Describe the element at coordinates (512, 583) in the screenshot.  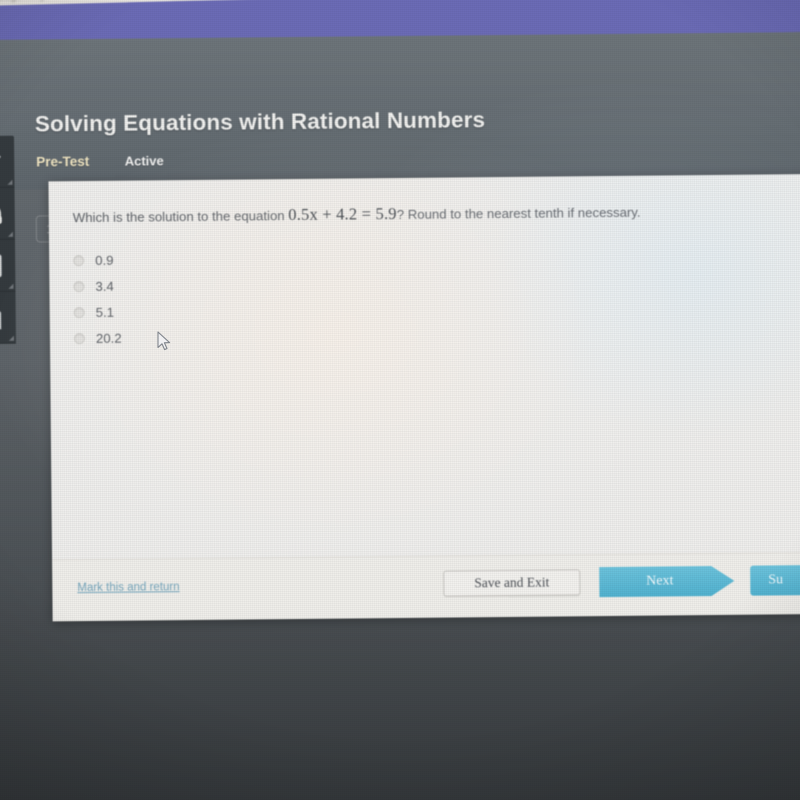
I see `save-and-exit-button: Save and Exit` at that location.